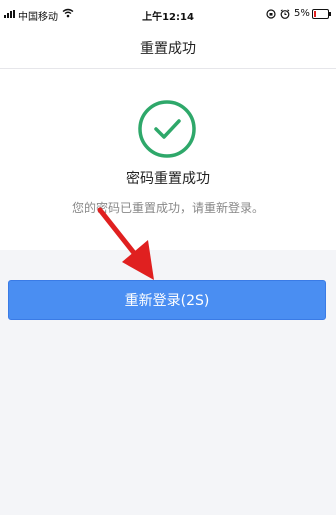  What do you see at coordinates (167, 129) in the screenshot?
I see `check-circle-icon` at bounding box center [167, 129].